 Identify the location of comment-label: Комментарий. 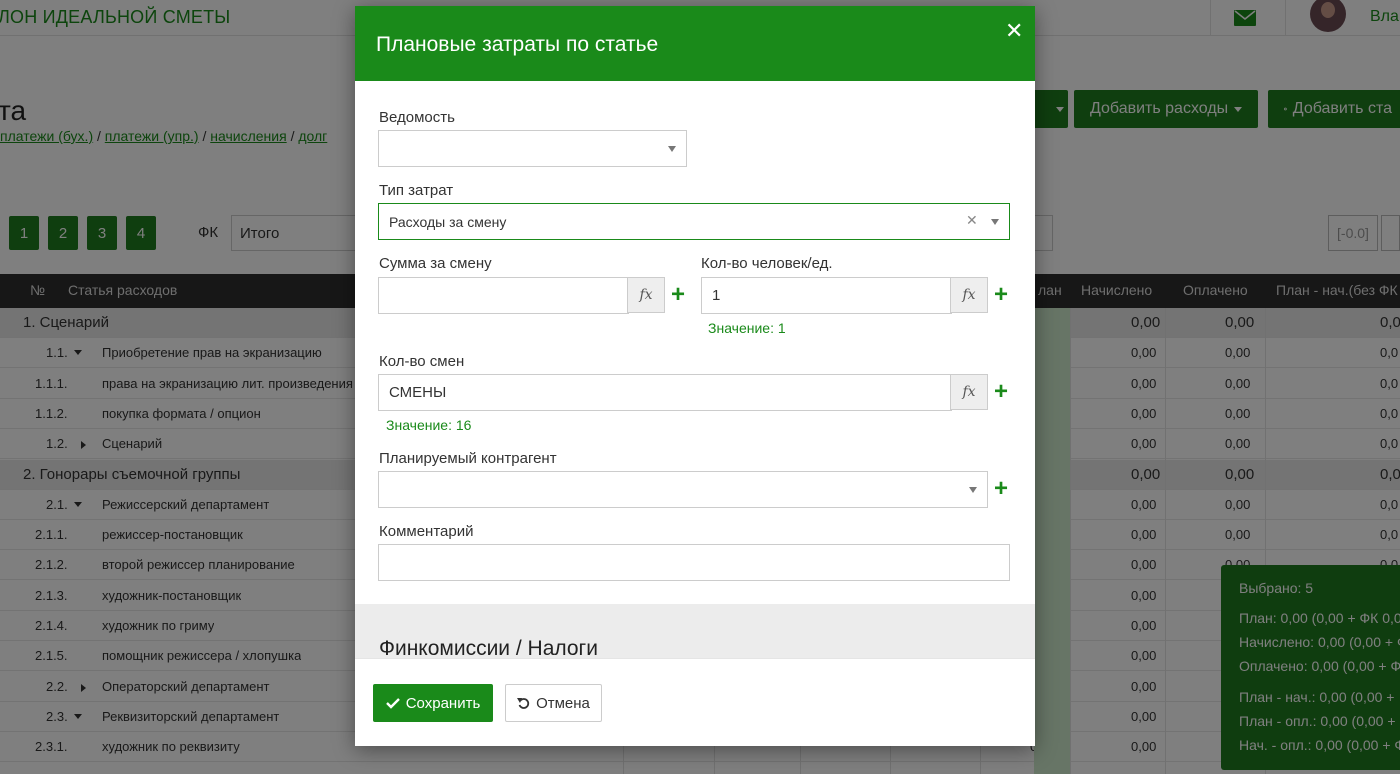
(426, 531).